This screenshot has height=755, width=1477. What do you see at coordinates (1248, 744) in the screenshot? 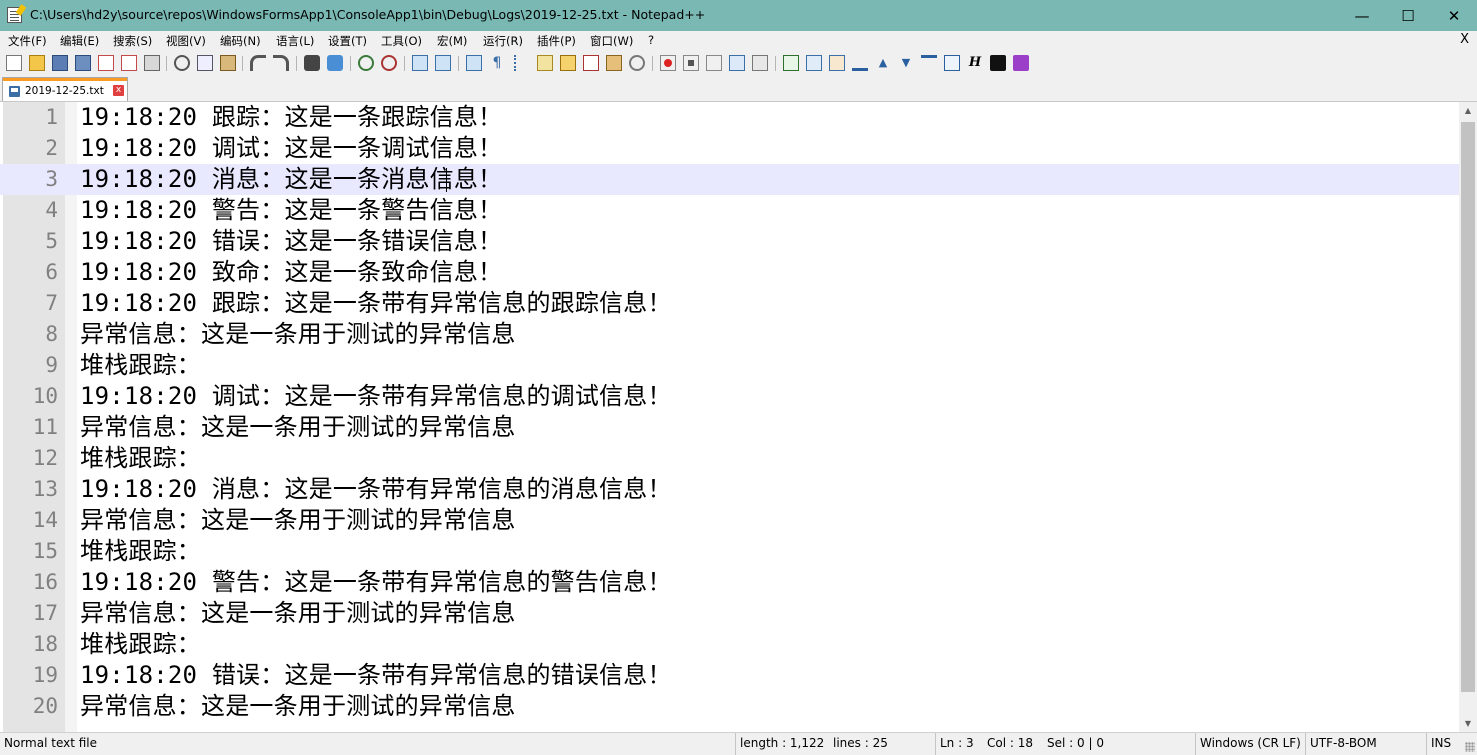
I see `status-eol-format: Windows (CR LF)` at bounding box center [1248, 744].